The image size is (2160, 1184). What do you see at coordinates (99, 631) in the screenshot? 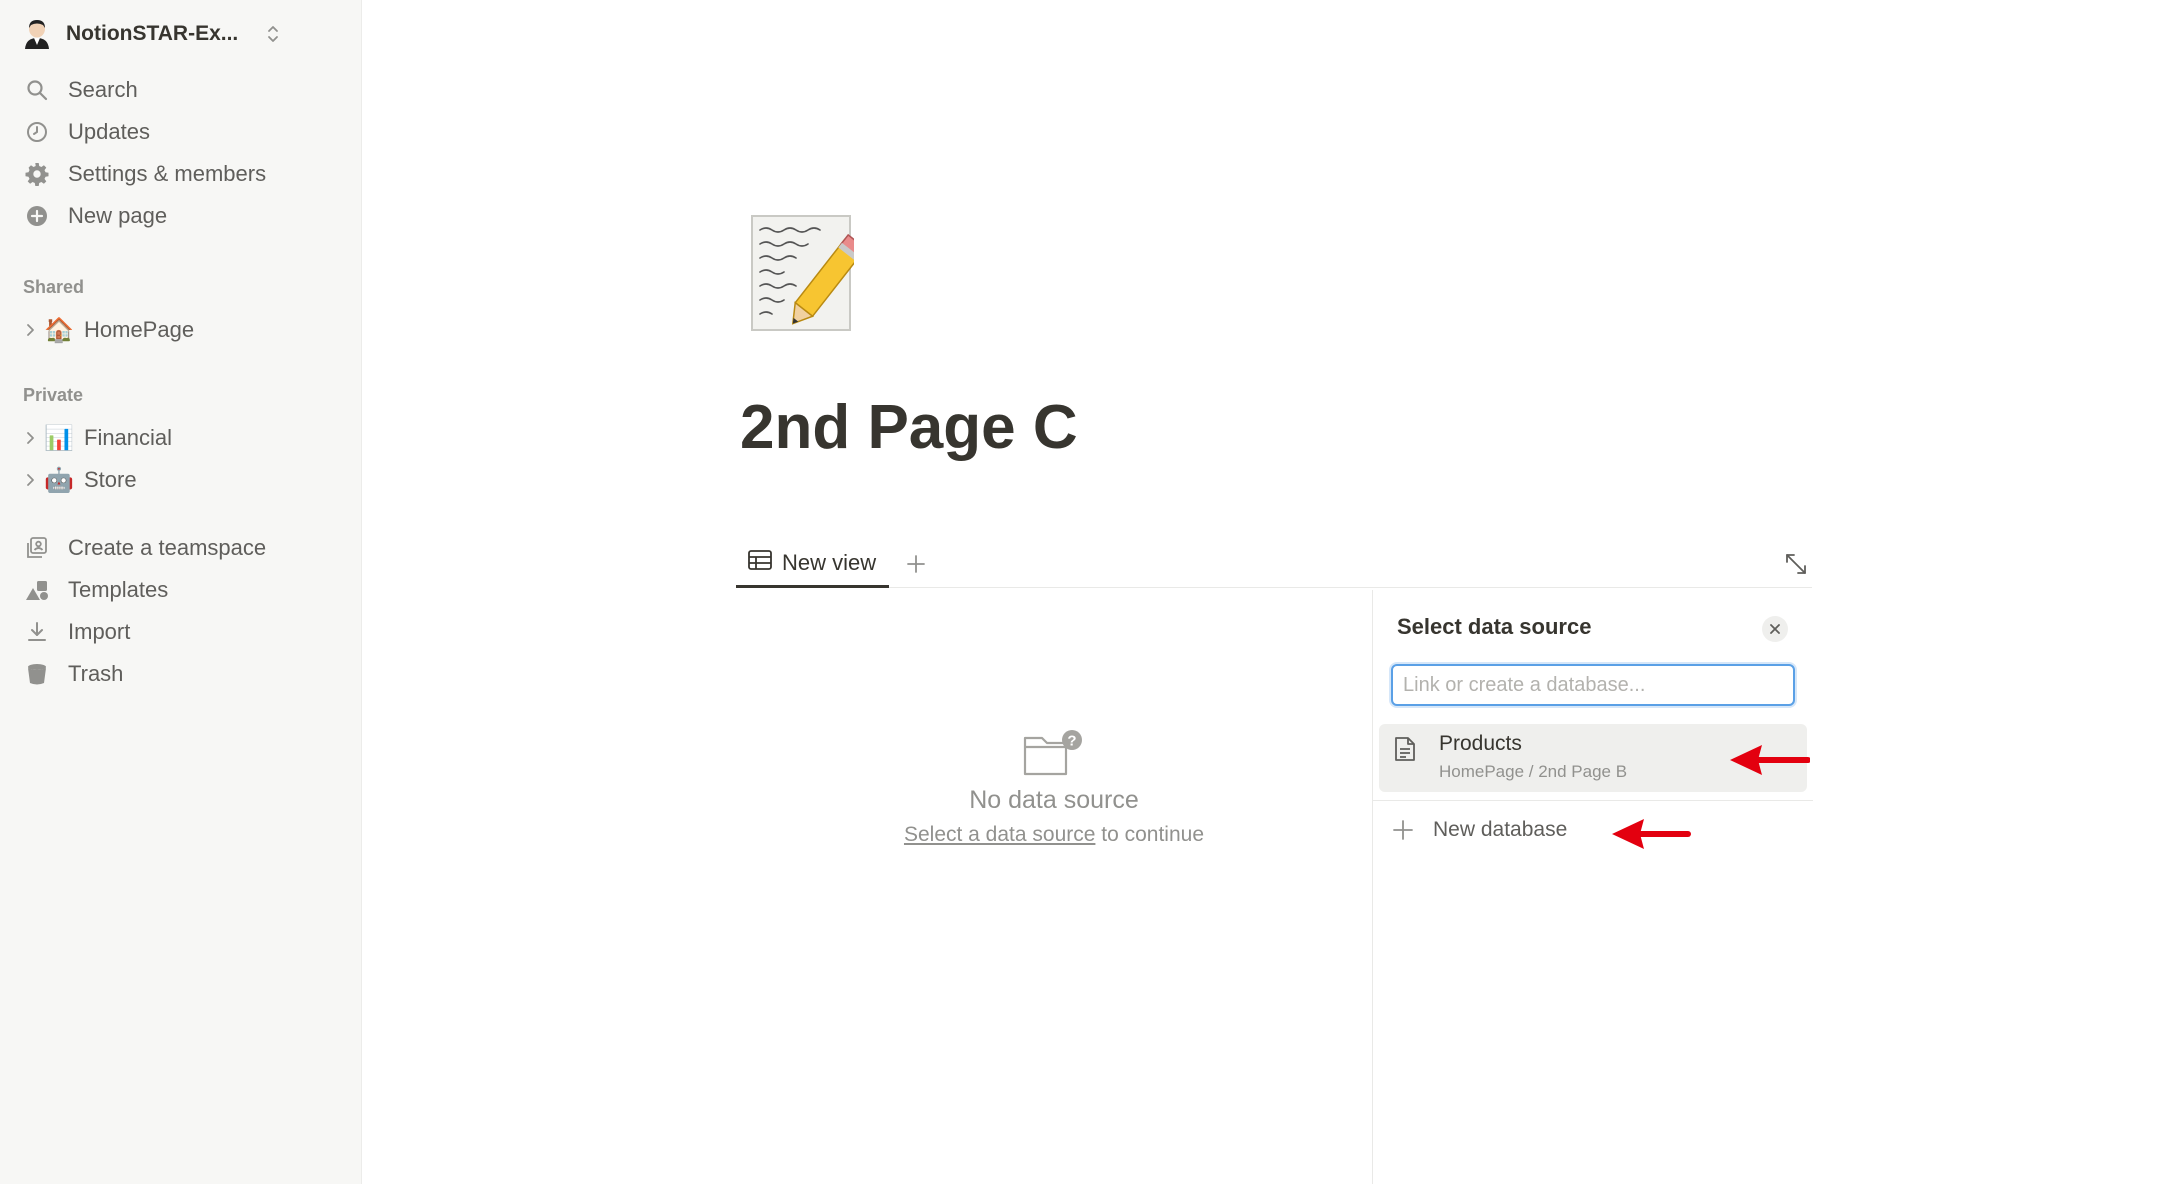
I see `sidebar-item-label: Import` at bounding box center [99, 631].